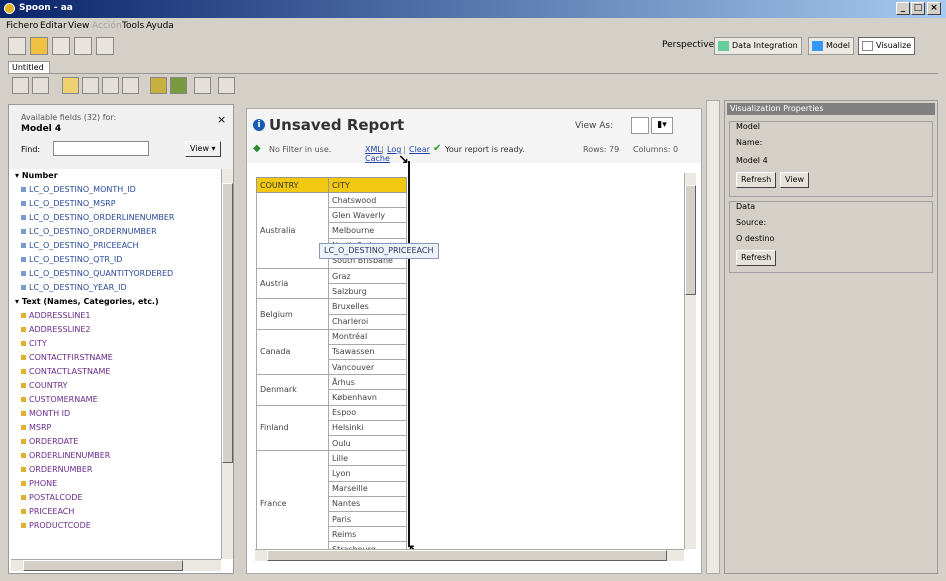 This screenshot has height=581, width=946. Describe the element at coordinates (36, 428) in the screenshot. I see `field-item: MSRP` at that location.